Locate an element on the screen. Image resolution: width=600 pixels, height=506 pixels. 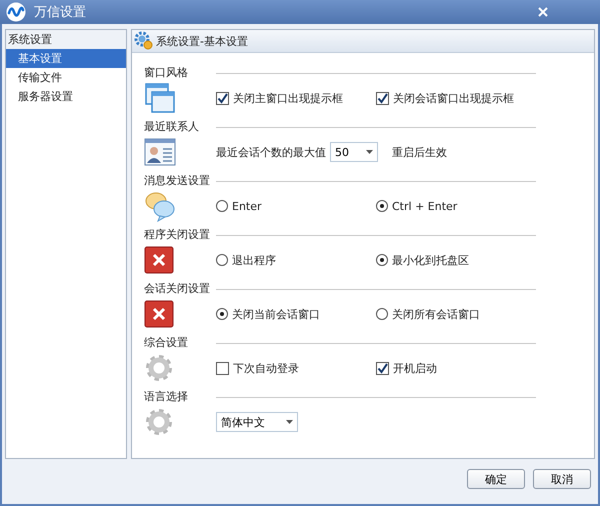
radio-button: 退出程序 is located at coordinates (296, 260).